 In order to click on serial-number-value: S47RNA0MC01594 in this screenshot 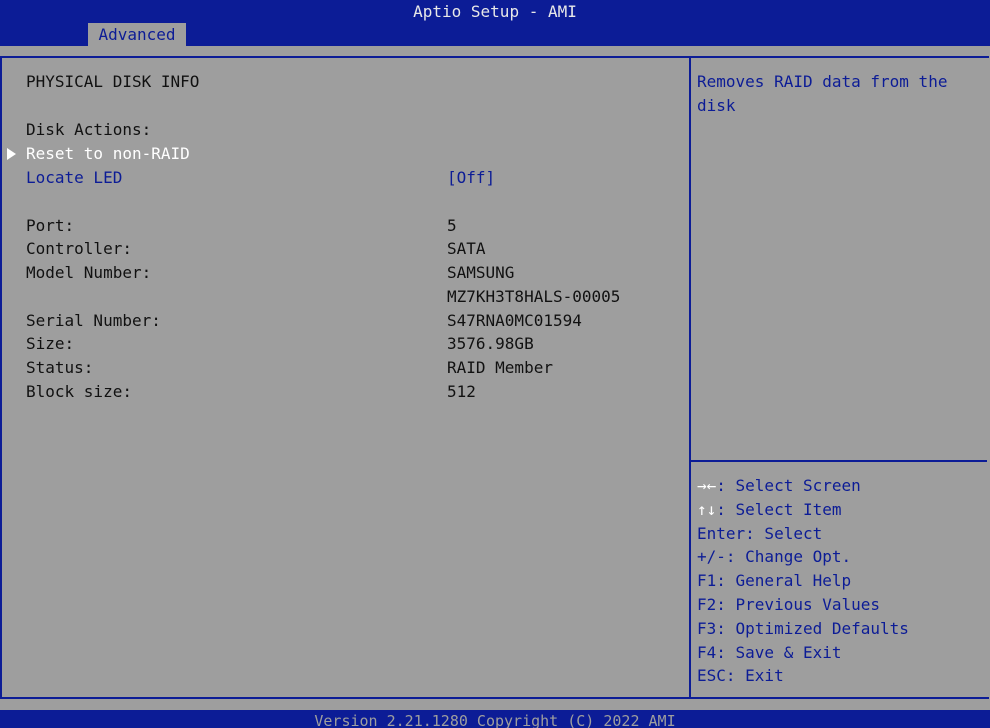, I will do `click(514, 320)`.